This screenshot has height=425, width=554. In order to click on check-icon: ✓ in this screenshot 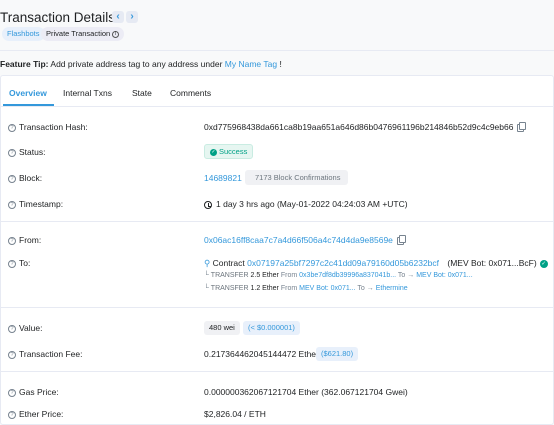, I will do `click(213, 152)`.